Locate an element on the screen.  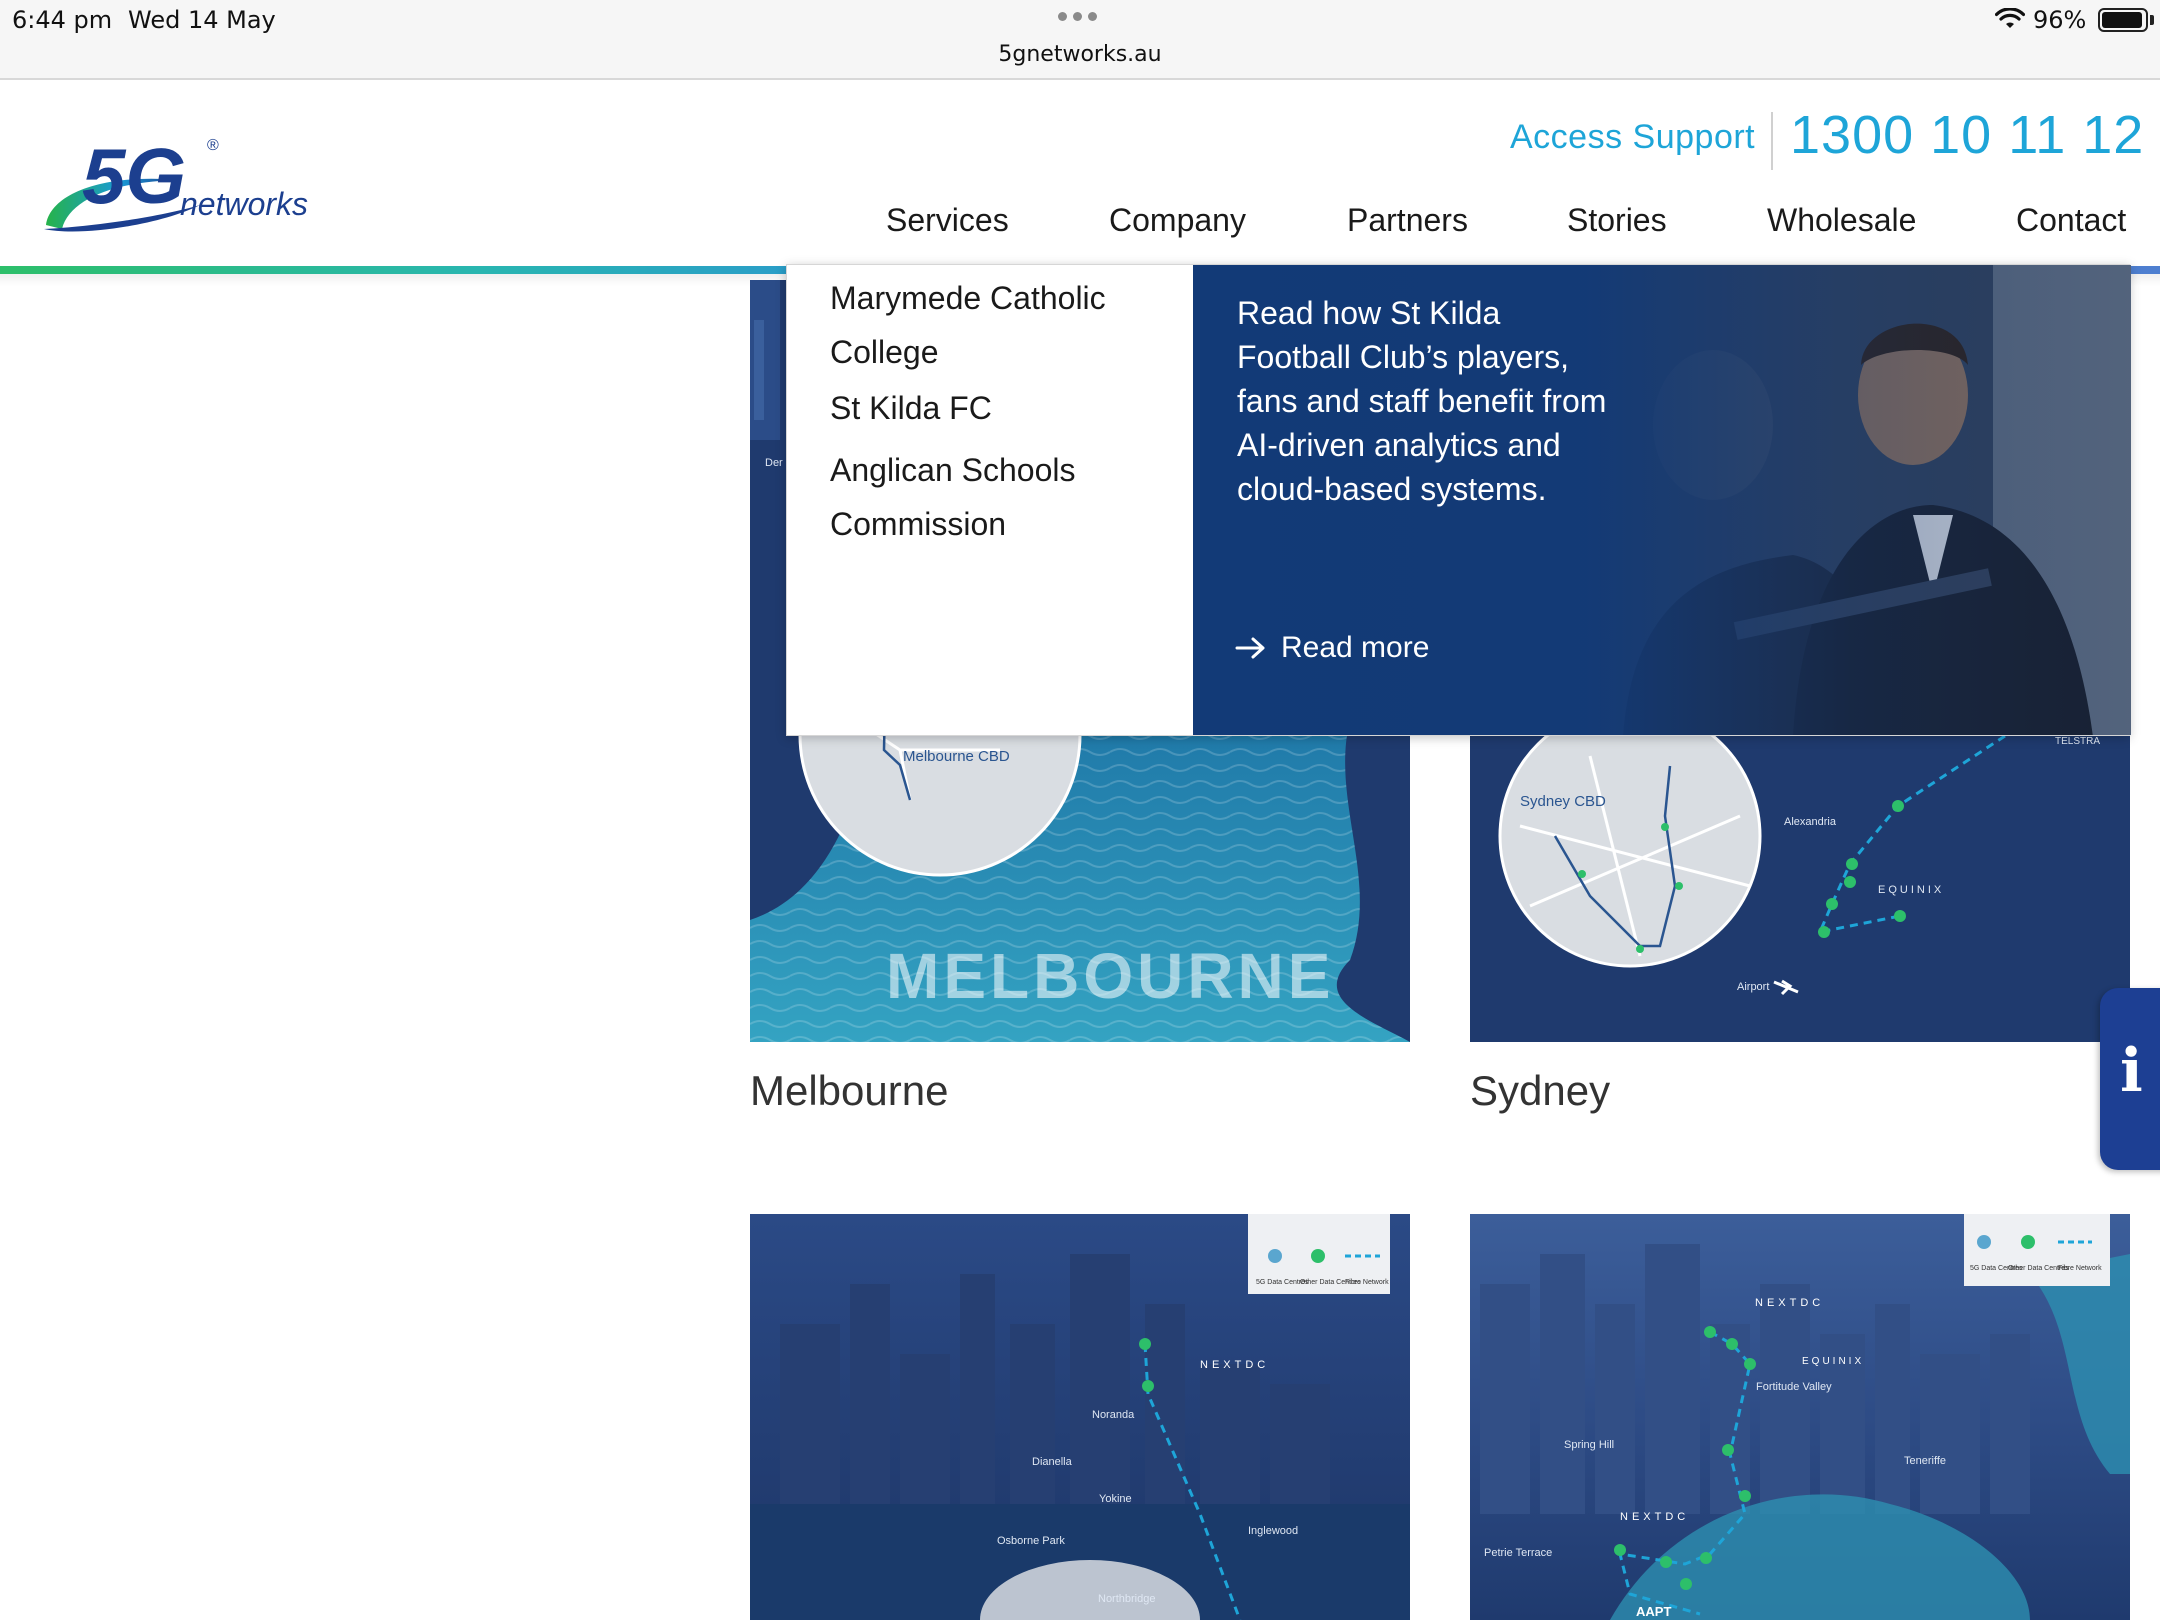
dropdown-item-st-kilda: St Kilda FC is located at coordinates (1000, 408).